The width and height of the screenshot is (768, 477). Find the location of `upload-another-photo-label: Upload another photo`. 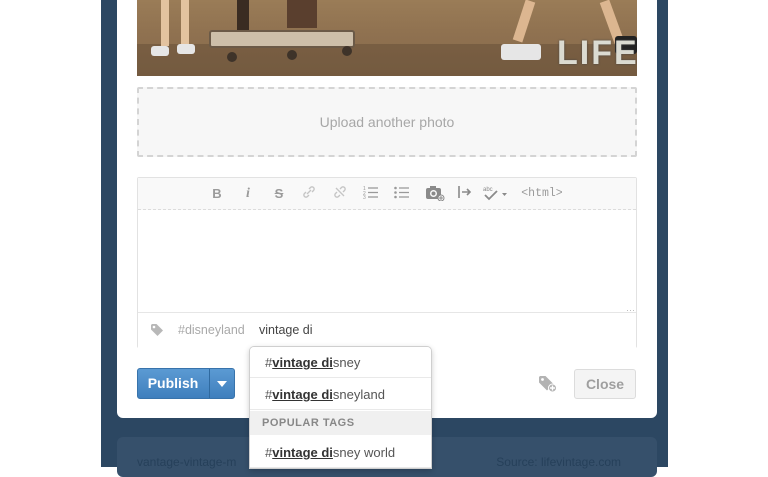

upload-another-photo-label: Upload another photo is located at coordinates (387, 122).